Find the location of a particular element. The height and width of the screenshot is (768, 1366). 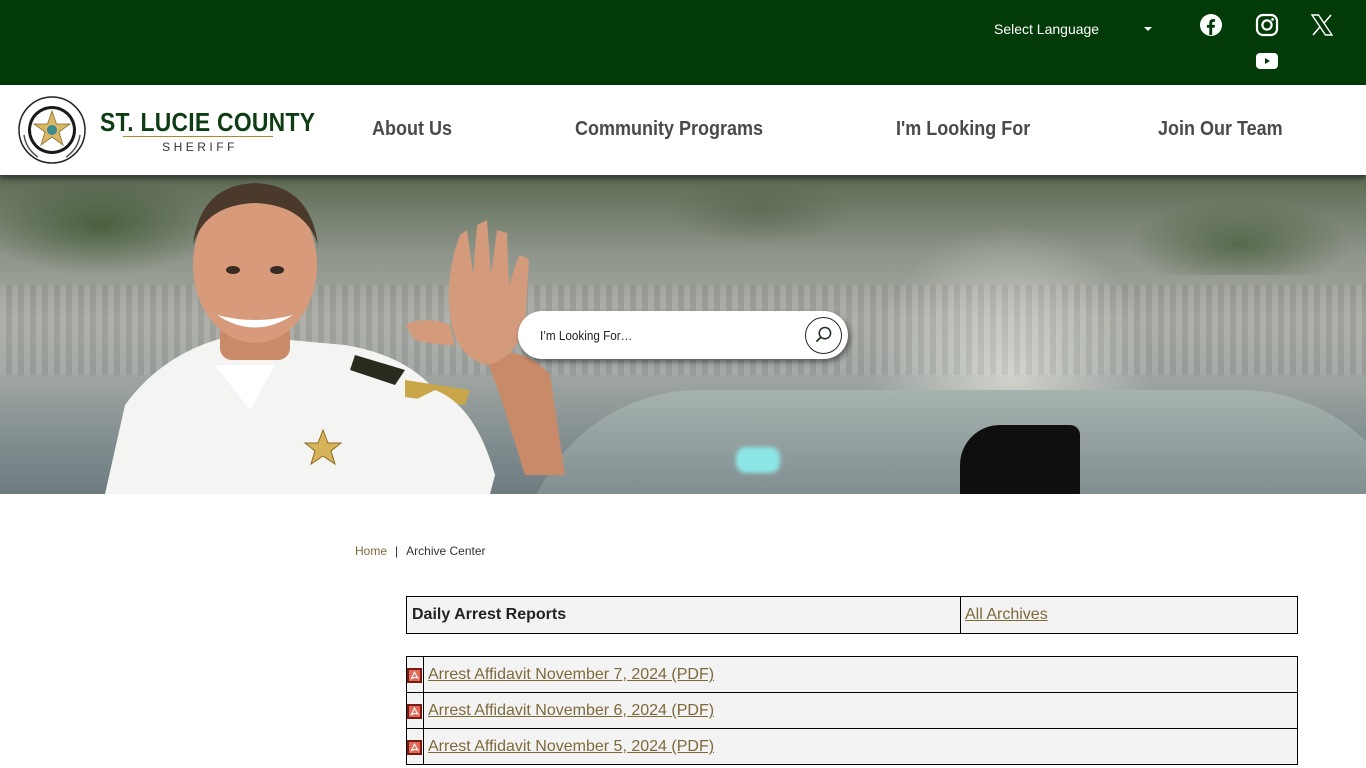

language-select: Select Language is located at coordinates (1077, 29).